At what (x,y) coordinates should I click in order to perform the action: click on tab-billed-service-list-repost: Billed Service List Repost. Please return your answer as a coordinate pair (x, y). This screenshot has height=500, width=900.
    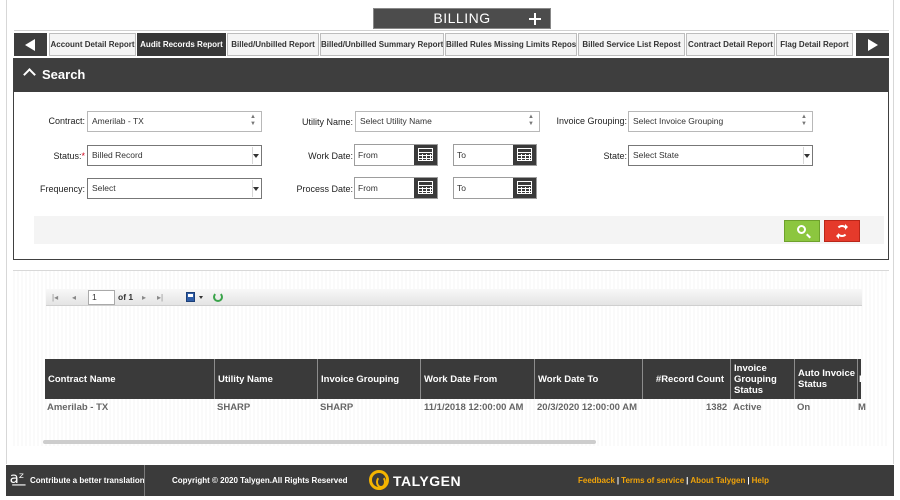
    Looking at the image, I should click on (631, 44).